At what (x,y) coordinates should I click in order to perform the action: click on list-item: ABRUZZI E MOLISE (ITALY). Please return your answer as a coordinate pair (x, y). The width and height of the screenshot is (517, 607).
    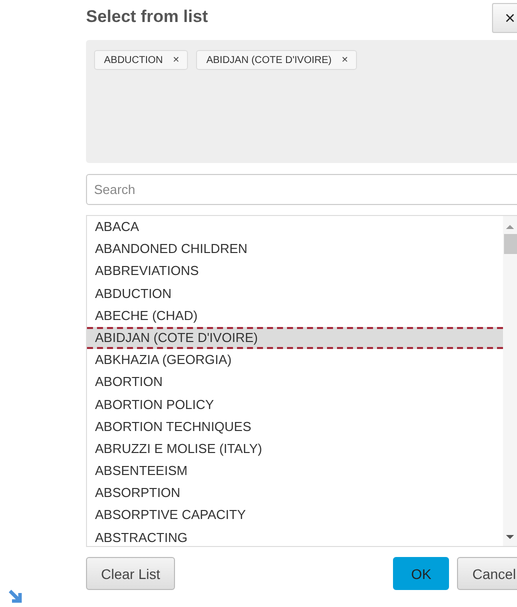
    Looking at the image, I should click on (295, 449).